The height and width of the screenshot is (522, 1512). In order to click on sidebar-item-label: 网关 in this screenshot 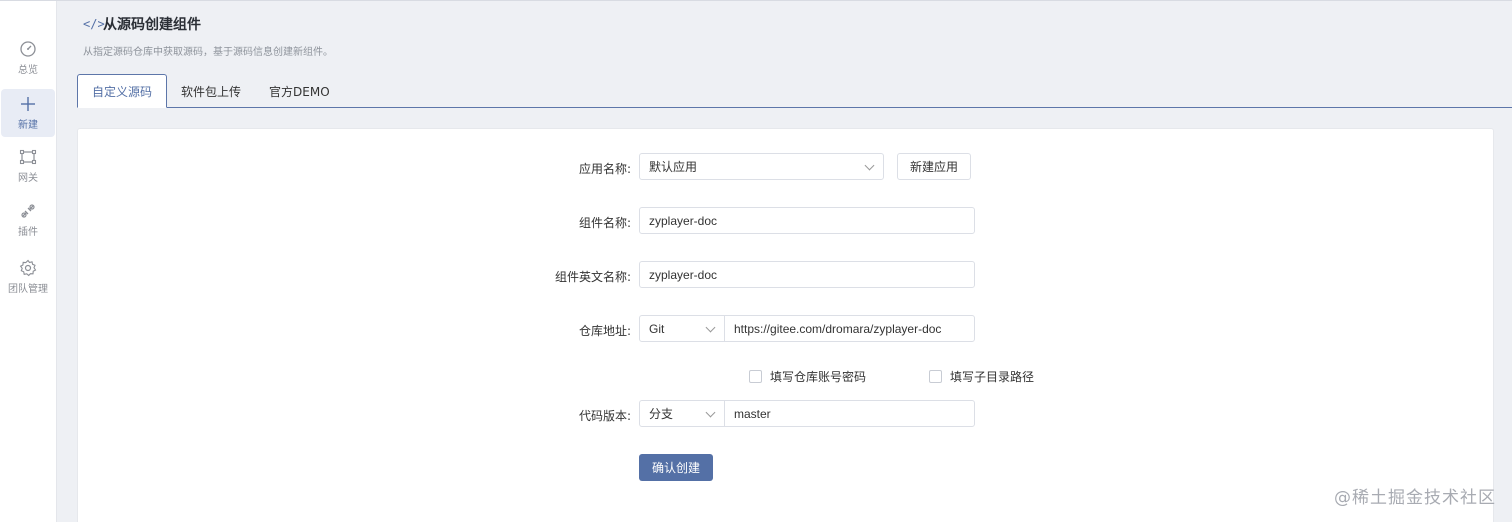, I will do `click(28, 178)`.